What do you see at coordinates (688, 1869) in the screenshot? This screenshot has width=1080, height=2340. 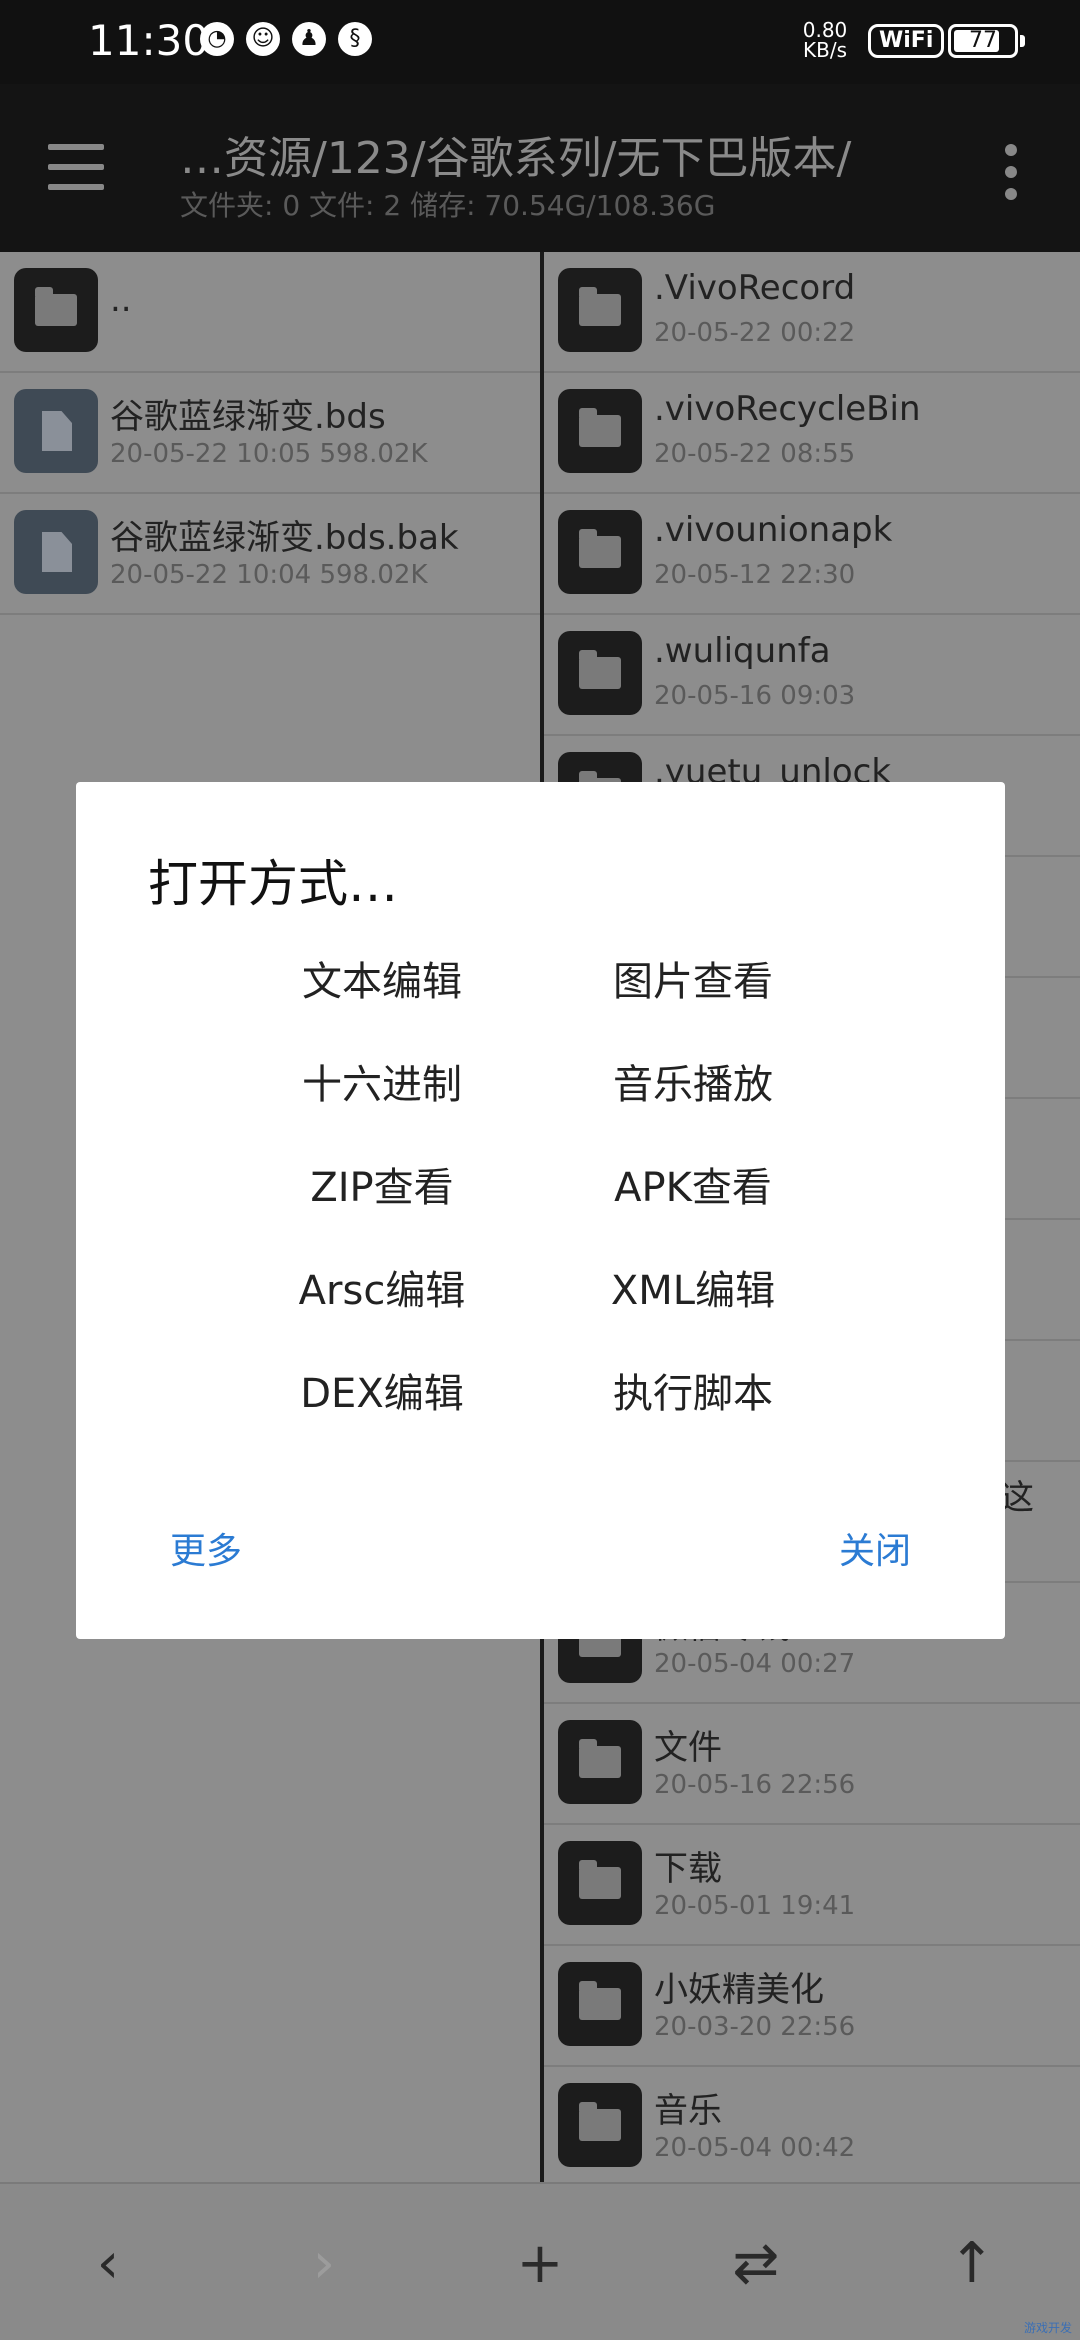 I see `item-name: 下载` at bounding box center [688, 1869].